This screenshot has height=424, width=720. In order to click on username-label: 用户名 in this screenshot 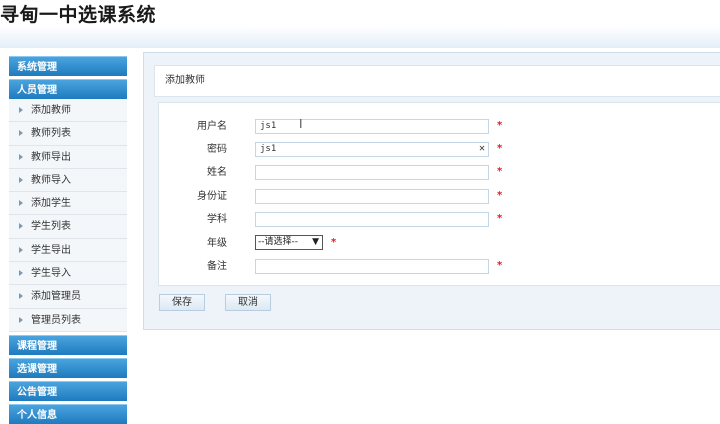, I will do `click(212, 126)`.